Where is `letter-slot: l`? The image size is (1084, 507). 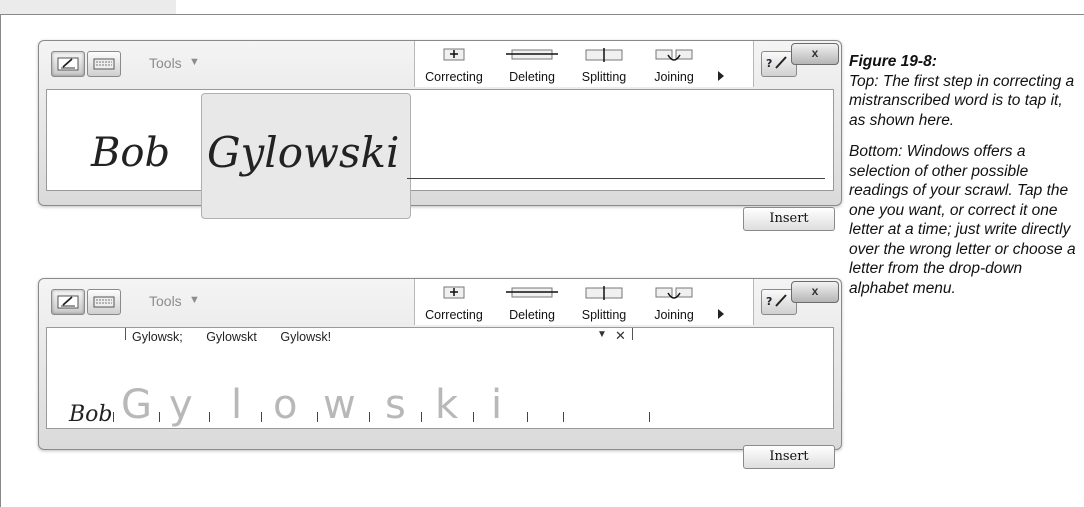
letter-slot: l is located at coordinates (236, 405).